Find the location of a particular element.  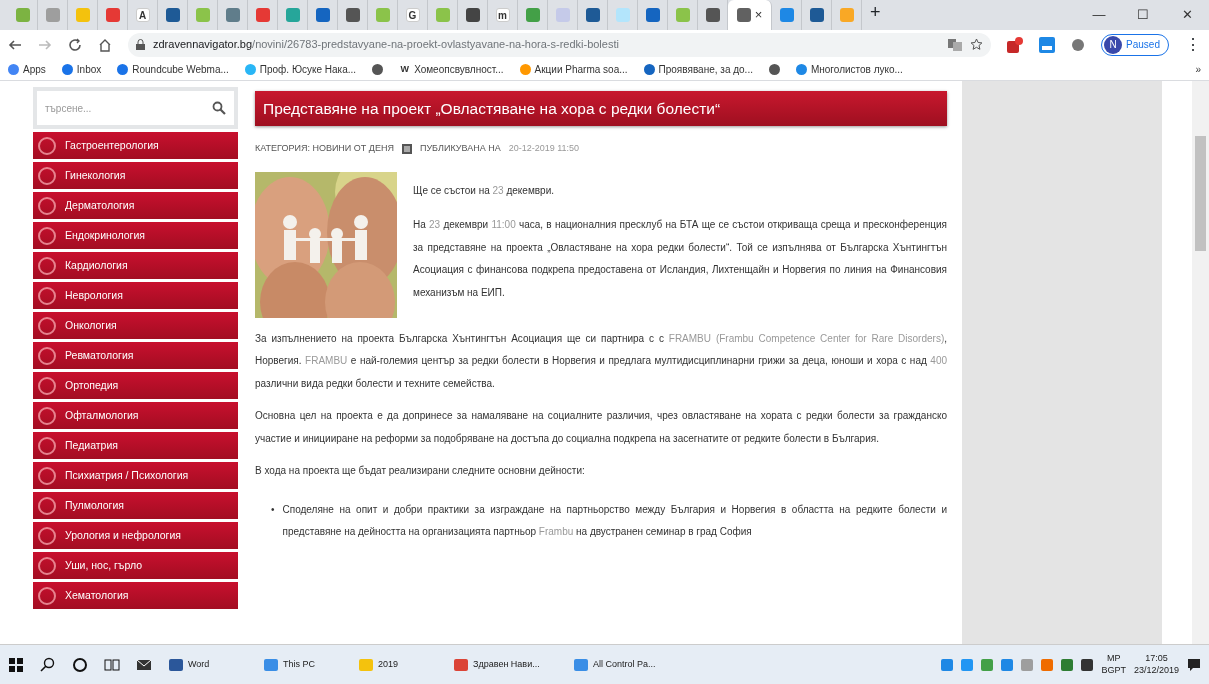

paragraph: На 23 декември 11:00 часа, в националния пресклуб на БТА ще се състои откриваща среща и пресконференция за представяне на проекта „Овластяване на хора редки болести“. Той се изпълнява от Българска Хънтингтън Асоциация с финансова подкрепа предоставена от Исландия, Лихтенщайн и Норвегия по линия на Финансовия механизъм на ЕИП. is located at coordinates (680, 259).